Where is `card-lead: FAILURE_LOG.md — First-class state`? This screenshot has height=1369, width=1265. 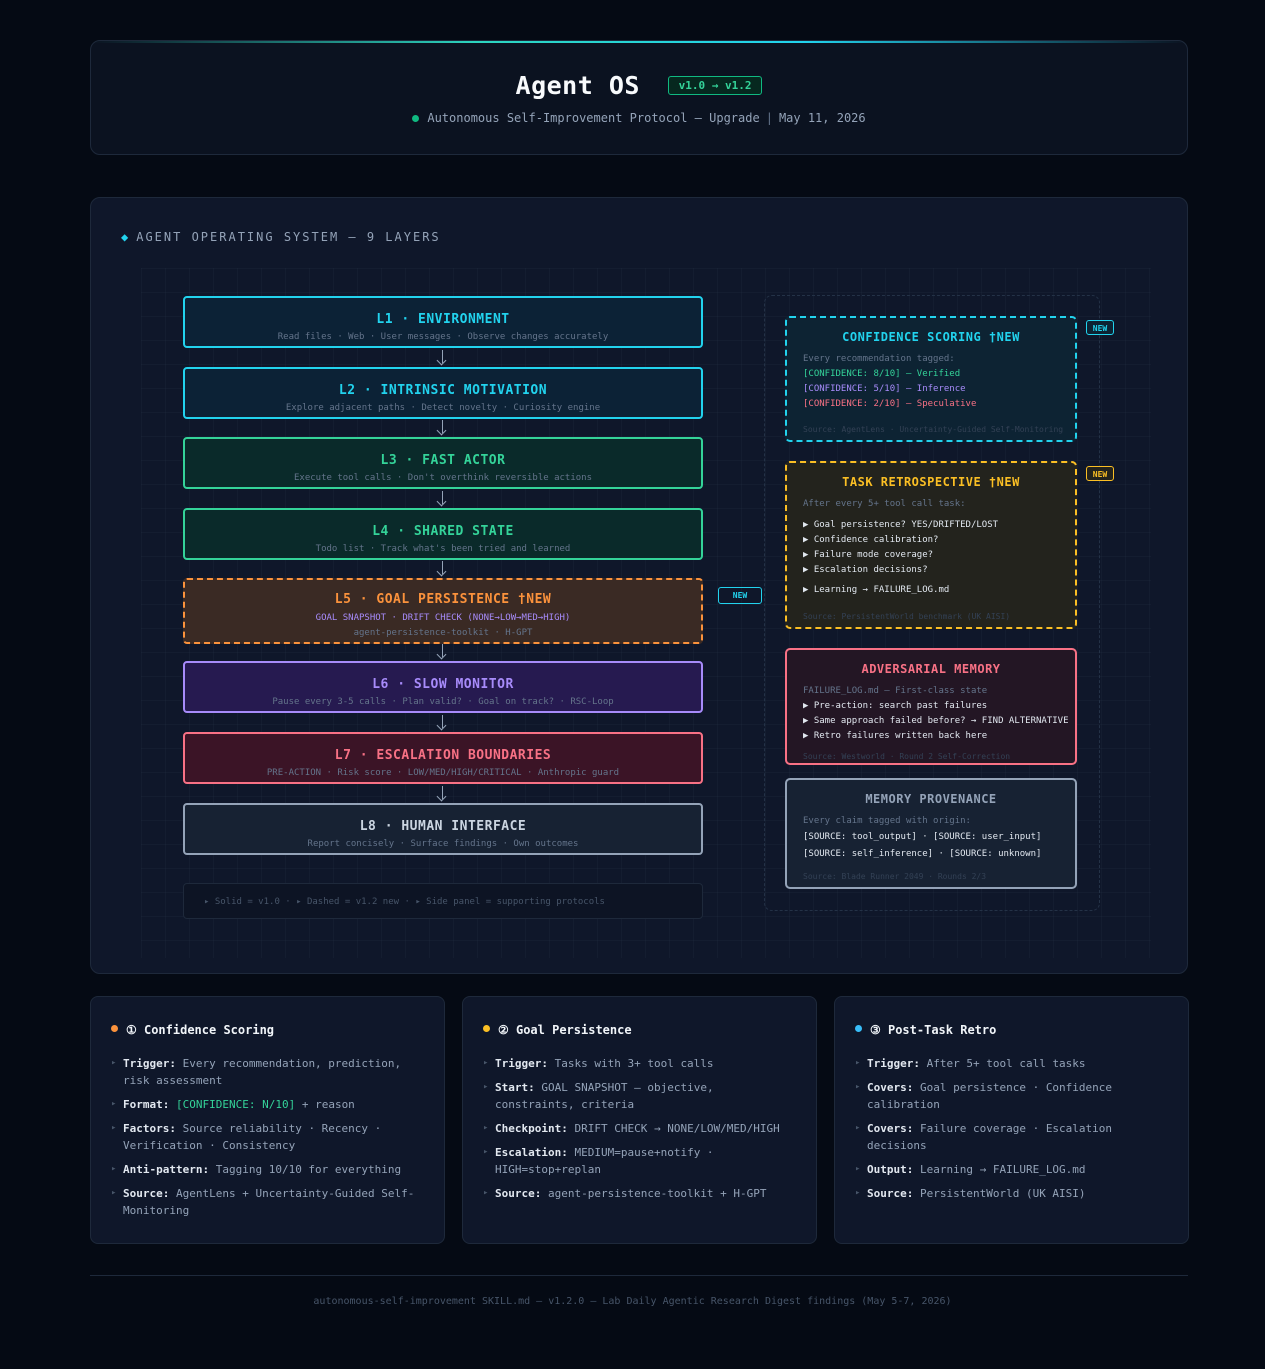
card-lead: FAILURE_LOG.md — First-class state is located at coordinates (895, 691).